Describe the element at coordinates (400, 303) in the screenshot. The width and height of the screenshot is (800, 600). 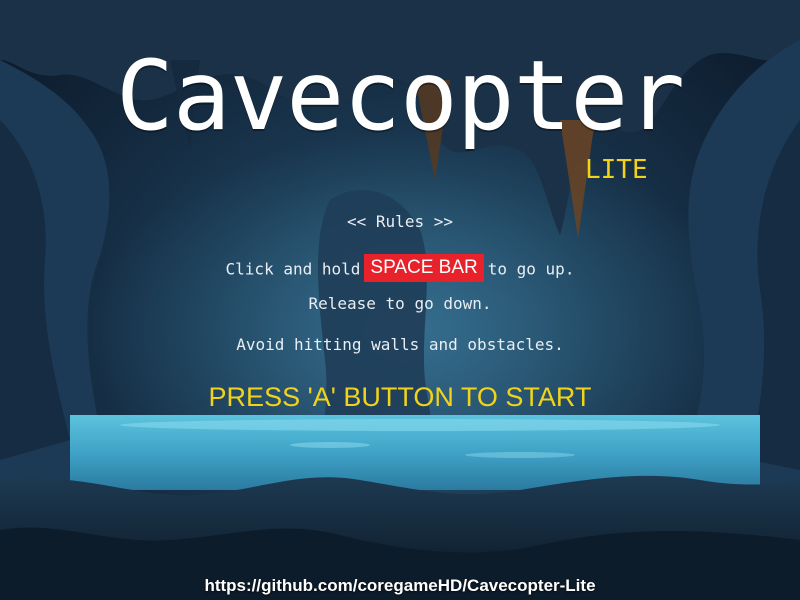
I see `rule-line-go-down: Release to go down.` at that location.